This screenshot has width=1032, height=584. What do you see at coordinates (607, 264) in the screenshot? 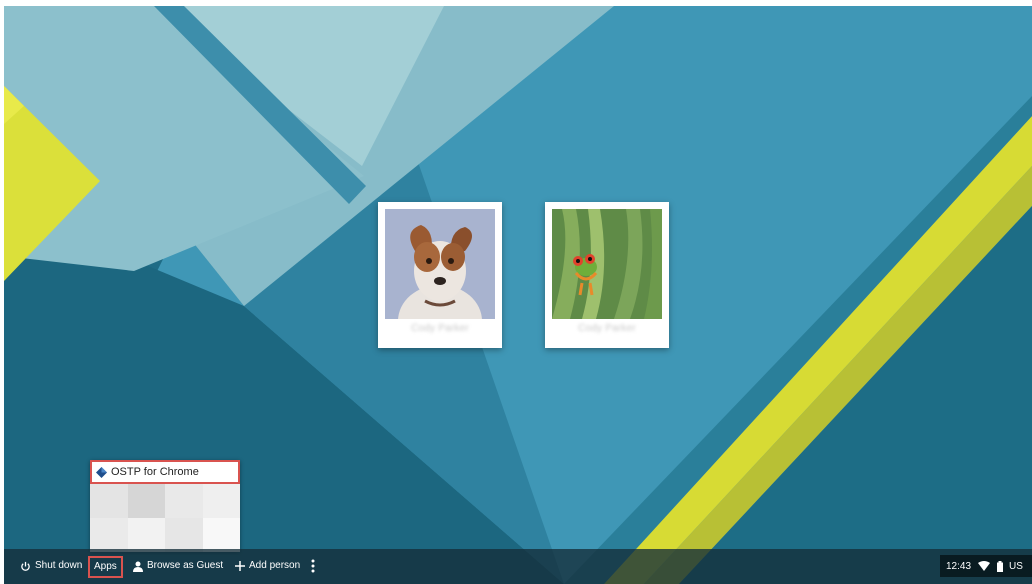
I see `frog-avatar` at bounding box center [607, 264].